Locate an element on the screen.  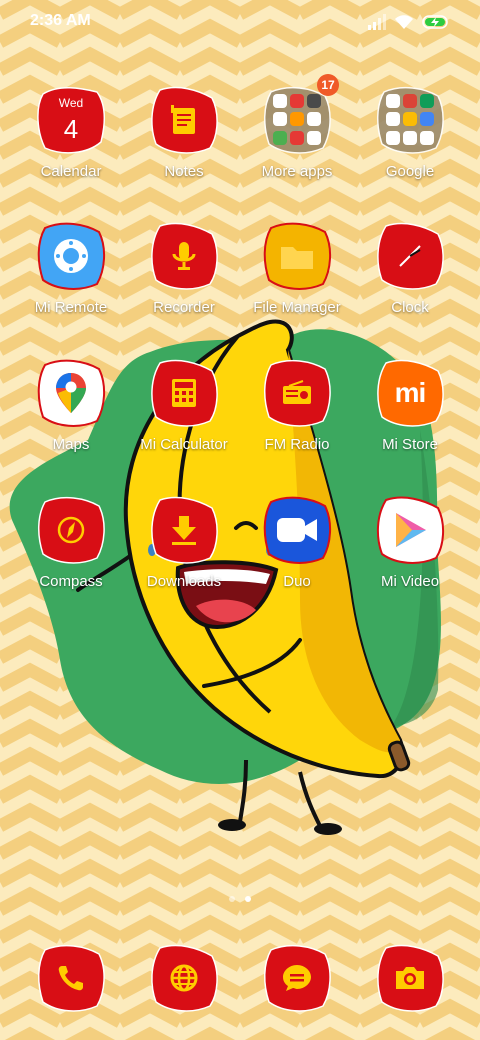
app-label: Maps is located at coordinates (71, 444).